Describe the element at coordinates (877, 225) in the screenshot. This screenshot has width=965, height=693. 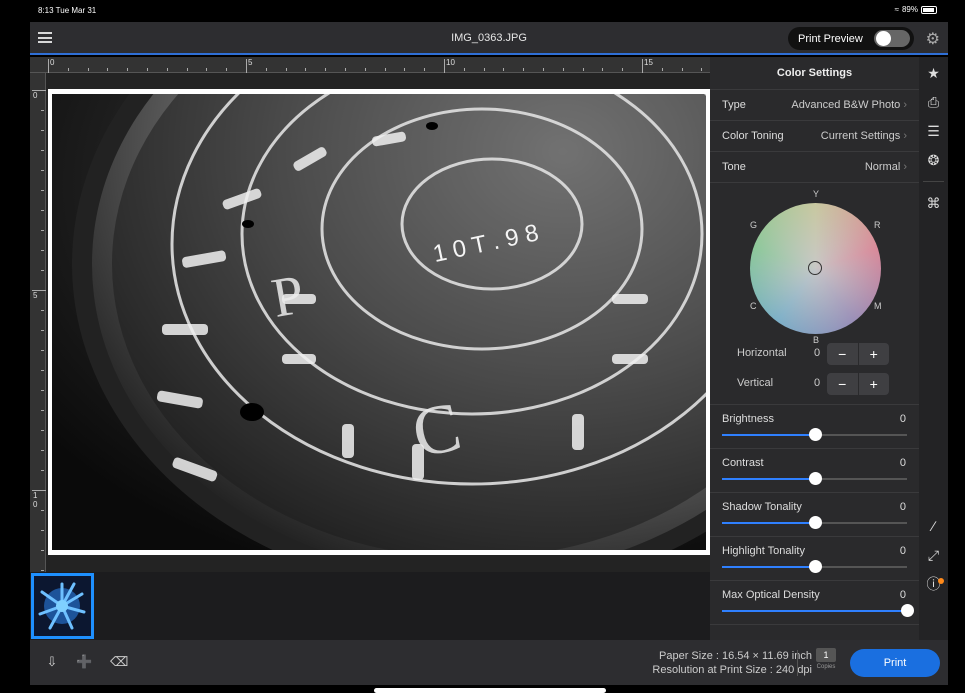
I see `wheel-label-r: R` at that location.